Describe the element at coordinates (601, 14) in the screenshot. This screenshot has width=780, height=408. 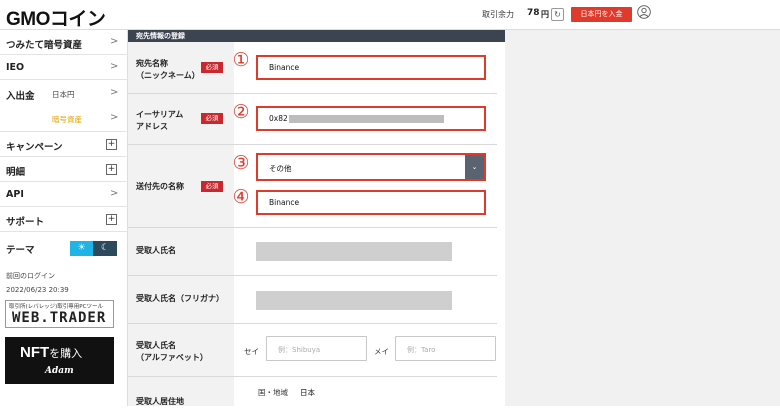
I see `deposit-jpy-button: 日本円を入金` at that location.